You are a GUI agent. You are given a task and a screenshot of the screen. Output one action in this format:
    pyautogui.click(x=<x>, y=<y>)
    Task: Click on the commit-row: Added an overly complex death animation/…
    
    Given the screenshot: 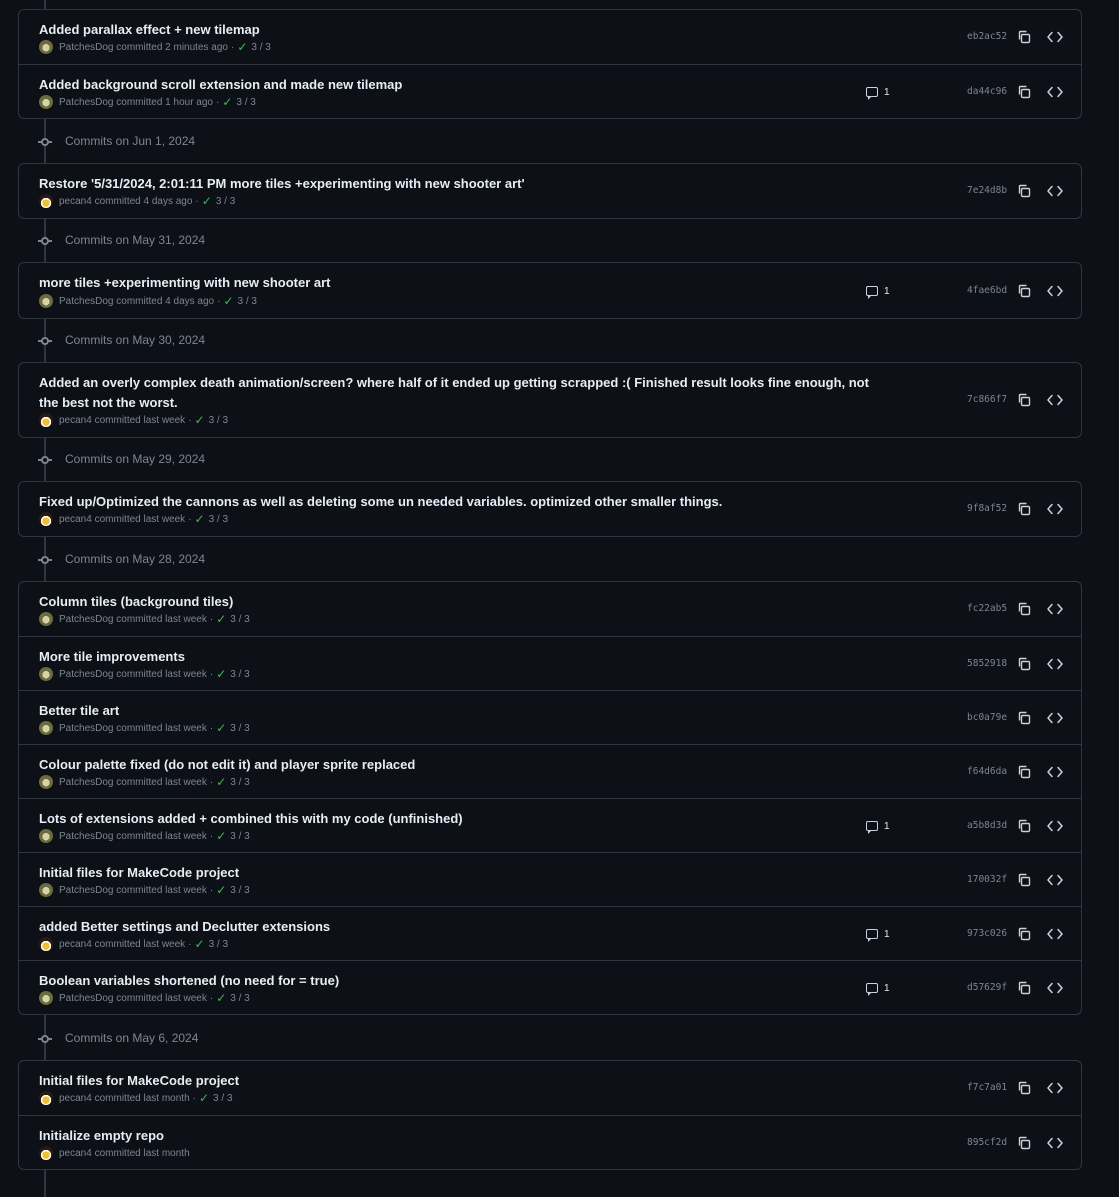 What is the action you would take?
    pyautogui.click(x=550, y=400)
    